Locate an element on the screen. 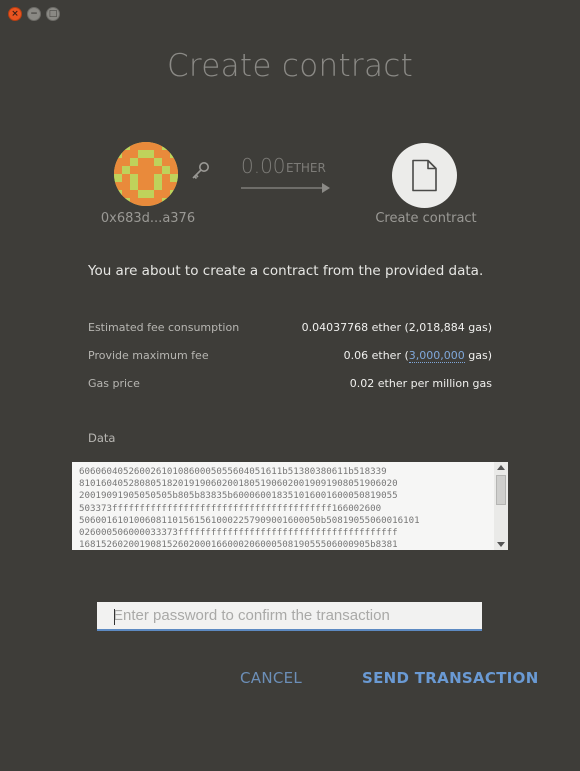 The image size is (580, 771). data-scrollbar is located at coordinates (501, 506).